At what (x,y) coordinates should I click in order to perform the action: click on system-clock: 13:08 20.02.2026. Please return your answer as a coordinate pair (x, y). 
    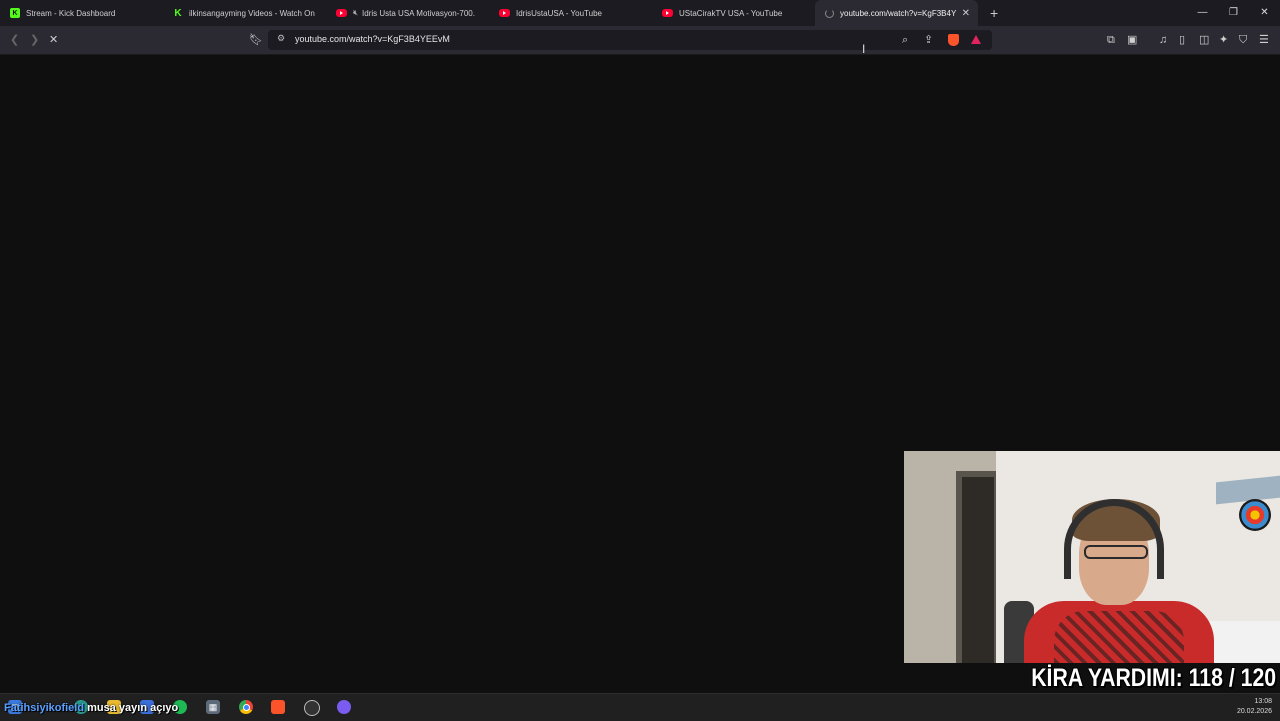
    Looking at the image, I should click on (1254, 707).